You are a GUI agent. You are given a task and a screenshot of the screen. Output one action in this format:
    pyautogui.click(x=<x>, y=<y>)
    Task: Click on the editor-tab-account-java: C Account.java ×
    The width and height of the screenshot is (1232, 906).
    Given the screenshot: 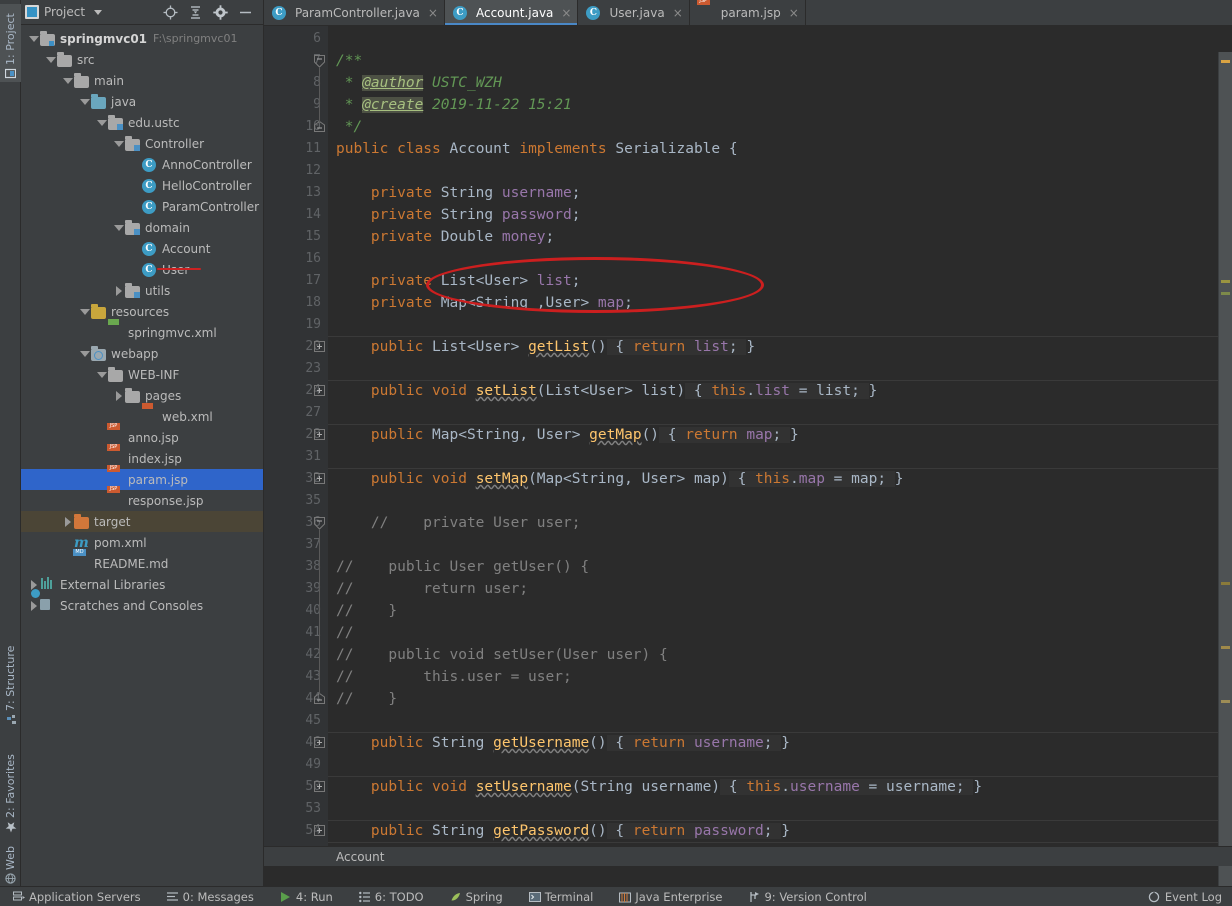 What is the action you would take?
    pyautogui.click(x=511, y=12)
    